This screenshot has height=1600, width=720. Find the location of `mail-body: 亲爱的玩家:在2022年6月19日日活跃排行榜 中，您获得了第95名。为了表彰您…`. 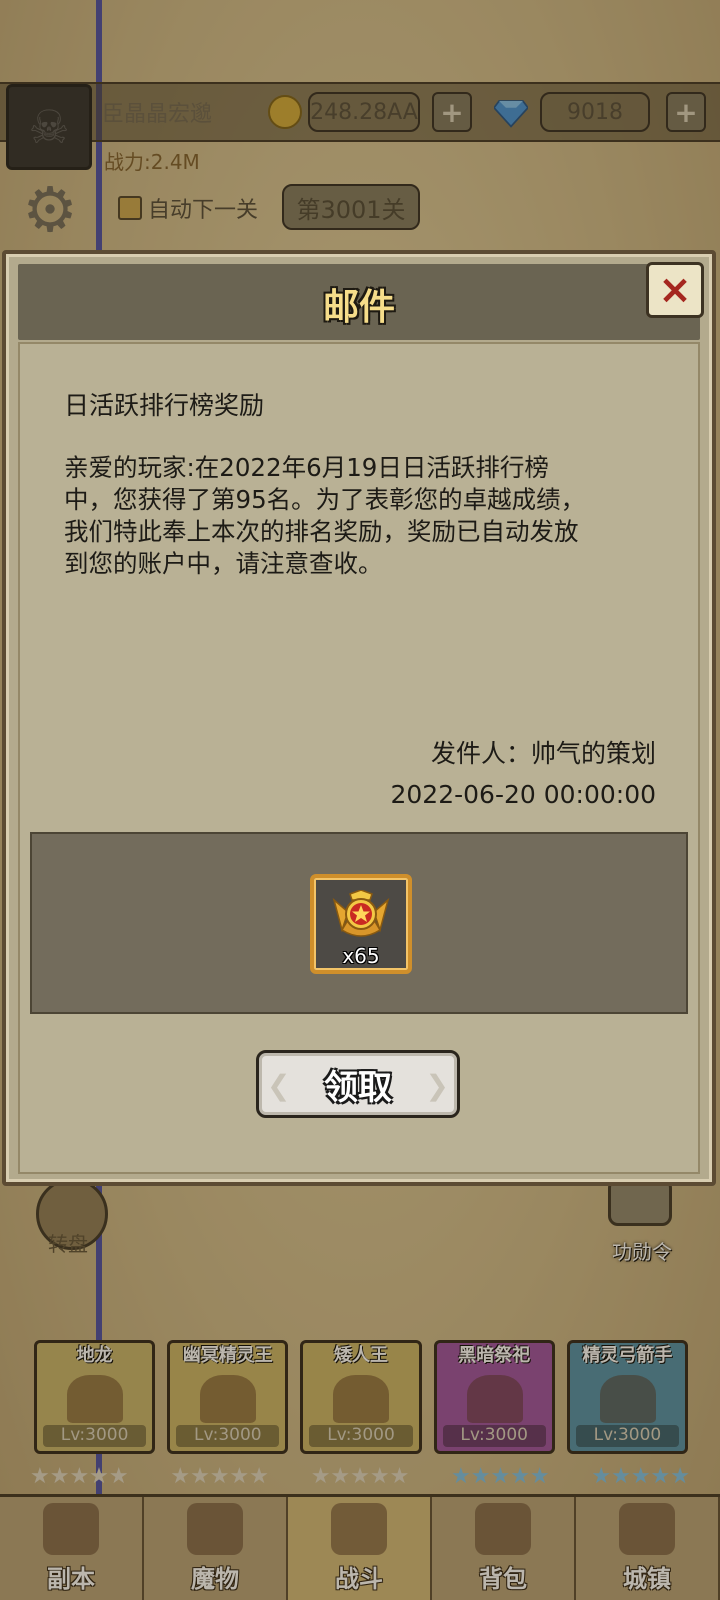

mail-body: 亲爱的玩家:在2022年6月19日日活跃排行榜 中，您获得了第95名。为了表彰您… is located at coordinates (325, 515).